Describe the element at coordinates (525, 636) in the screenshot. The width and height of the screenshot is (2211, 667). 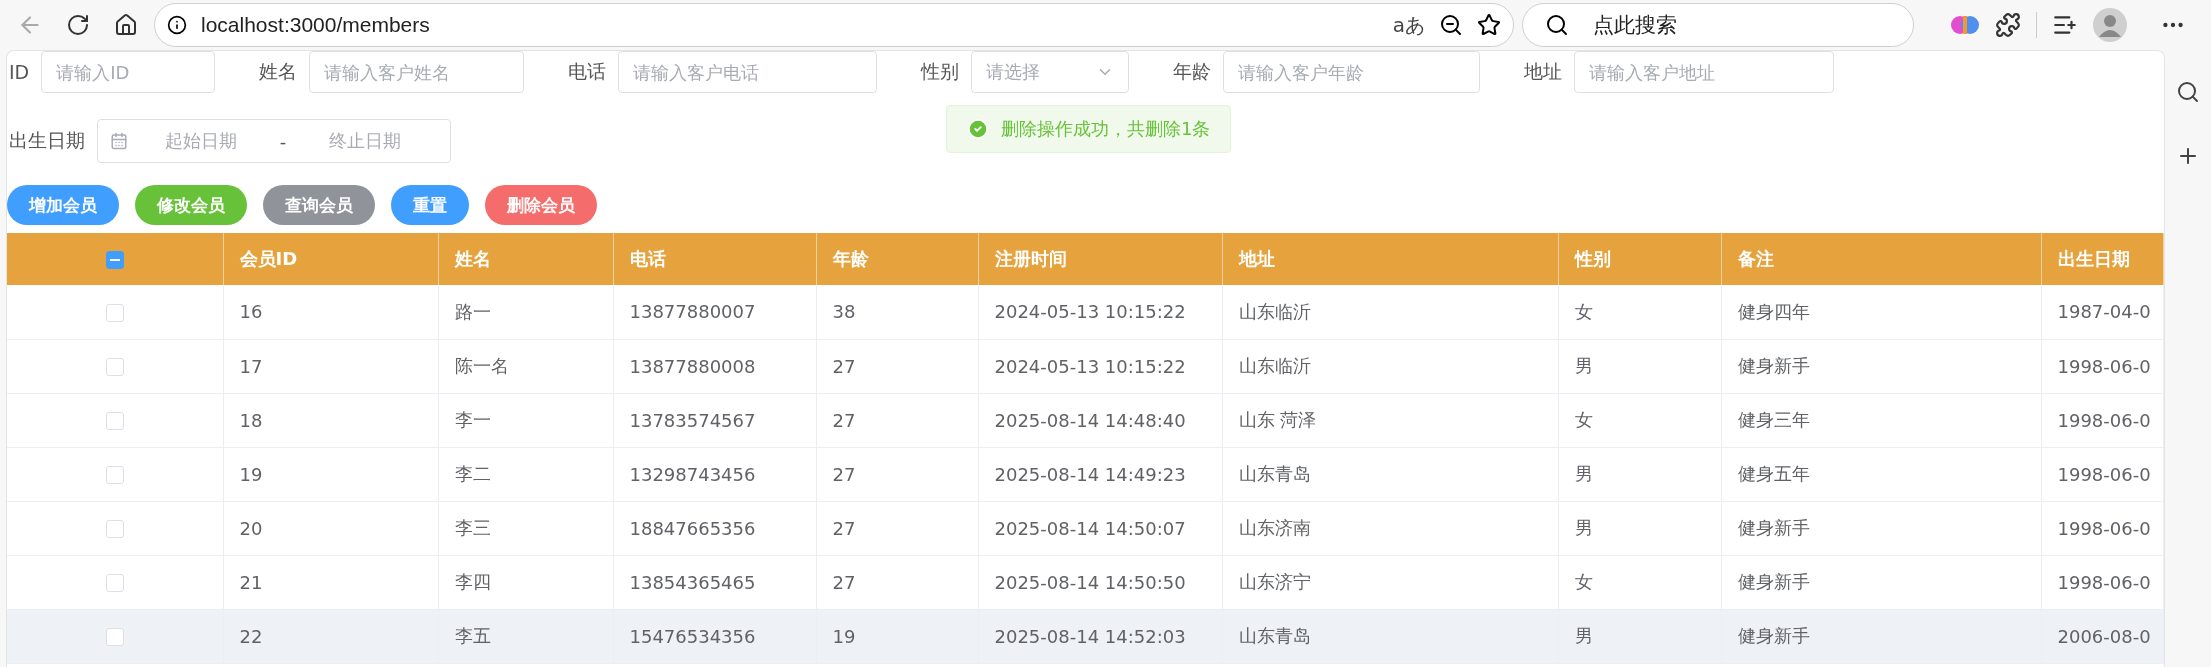
I see `table-cell: 李五` at that location.